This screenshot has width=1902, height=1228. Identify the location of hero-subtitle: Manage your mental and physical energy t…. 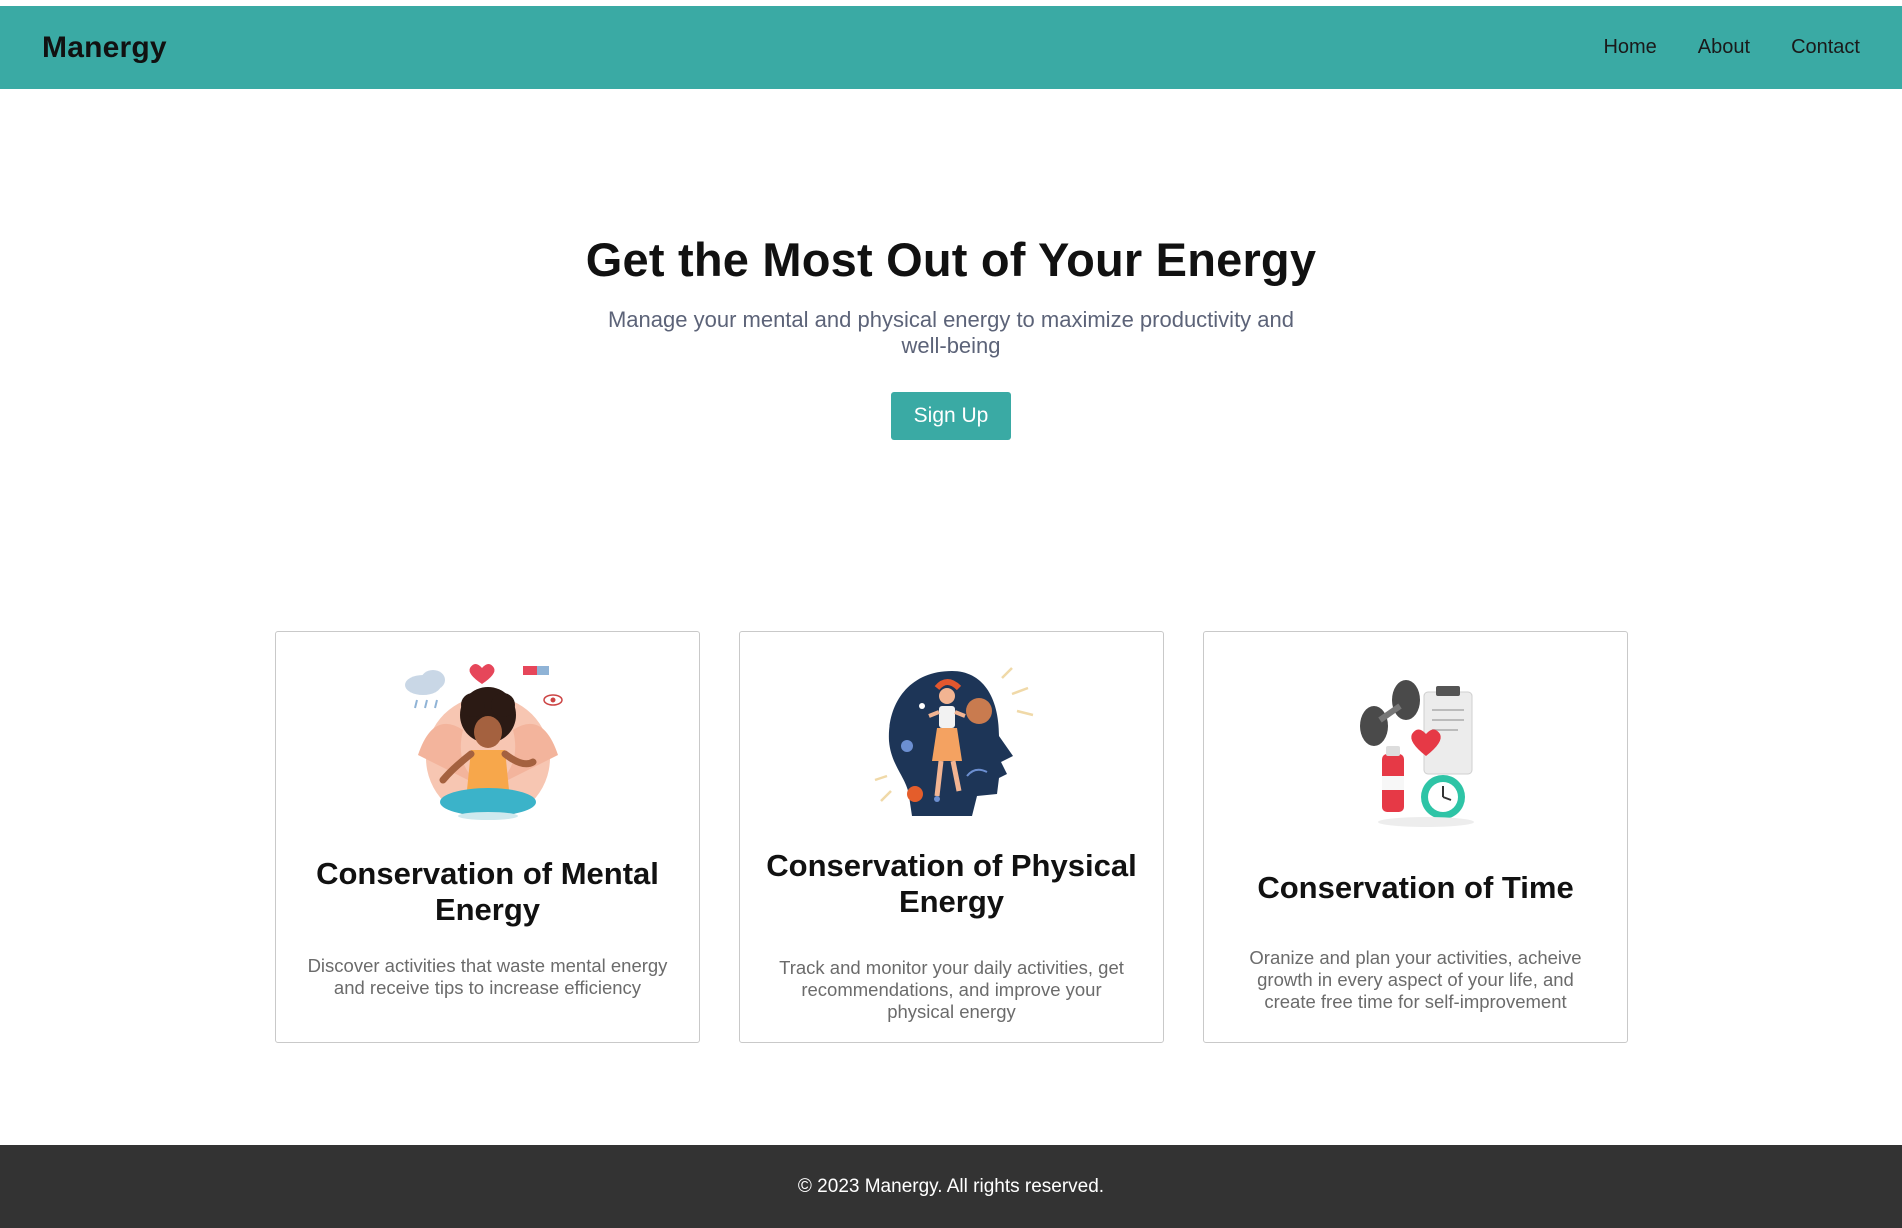
(951, 332).